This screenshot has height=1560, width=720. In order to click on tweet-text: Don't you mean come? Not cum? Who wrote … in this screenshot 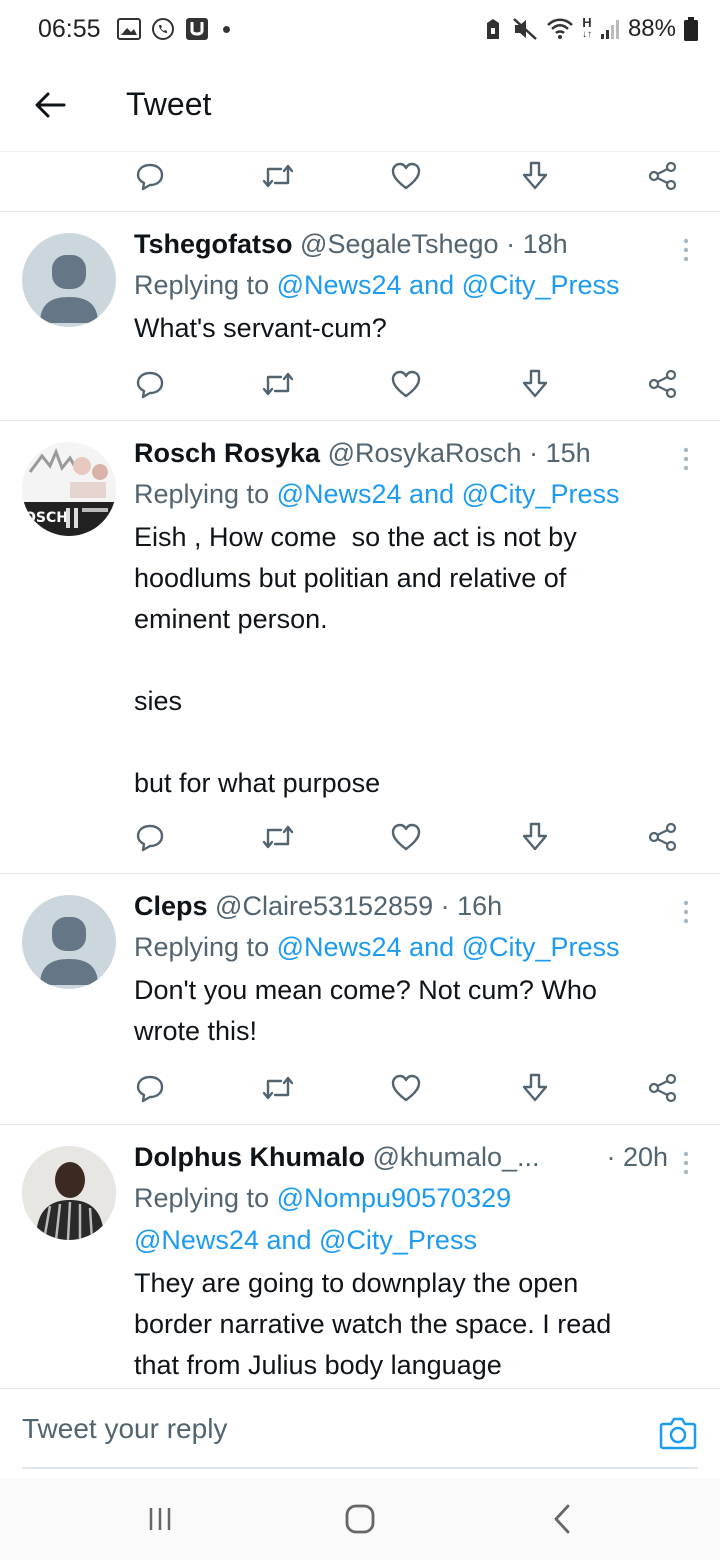, I will do `click(365, 1010)`.